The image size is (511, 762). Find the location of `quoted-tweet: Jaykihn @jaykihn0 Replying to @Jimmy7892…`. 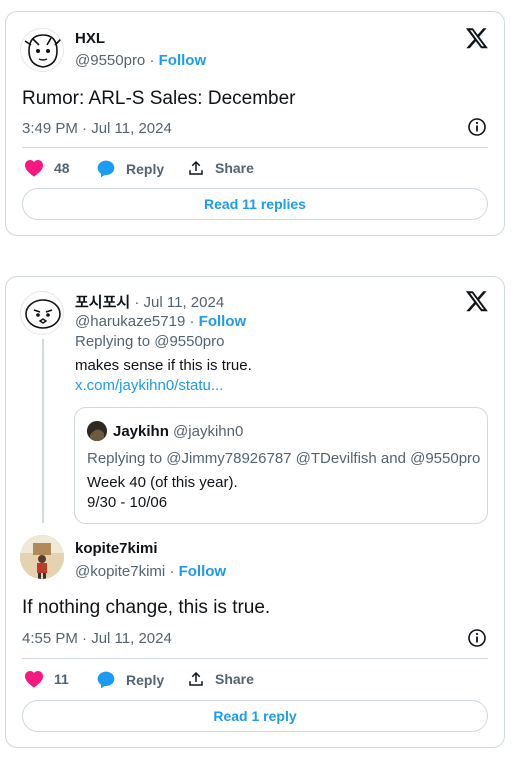

quoted-tweet: Jaykihn @jaykihn0 Replying to @Jimmy7892… is located at coordinates (281, 465).